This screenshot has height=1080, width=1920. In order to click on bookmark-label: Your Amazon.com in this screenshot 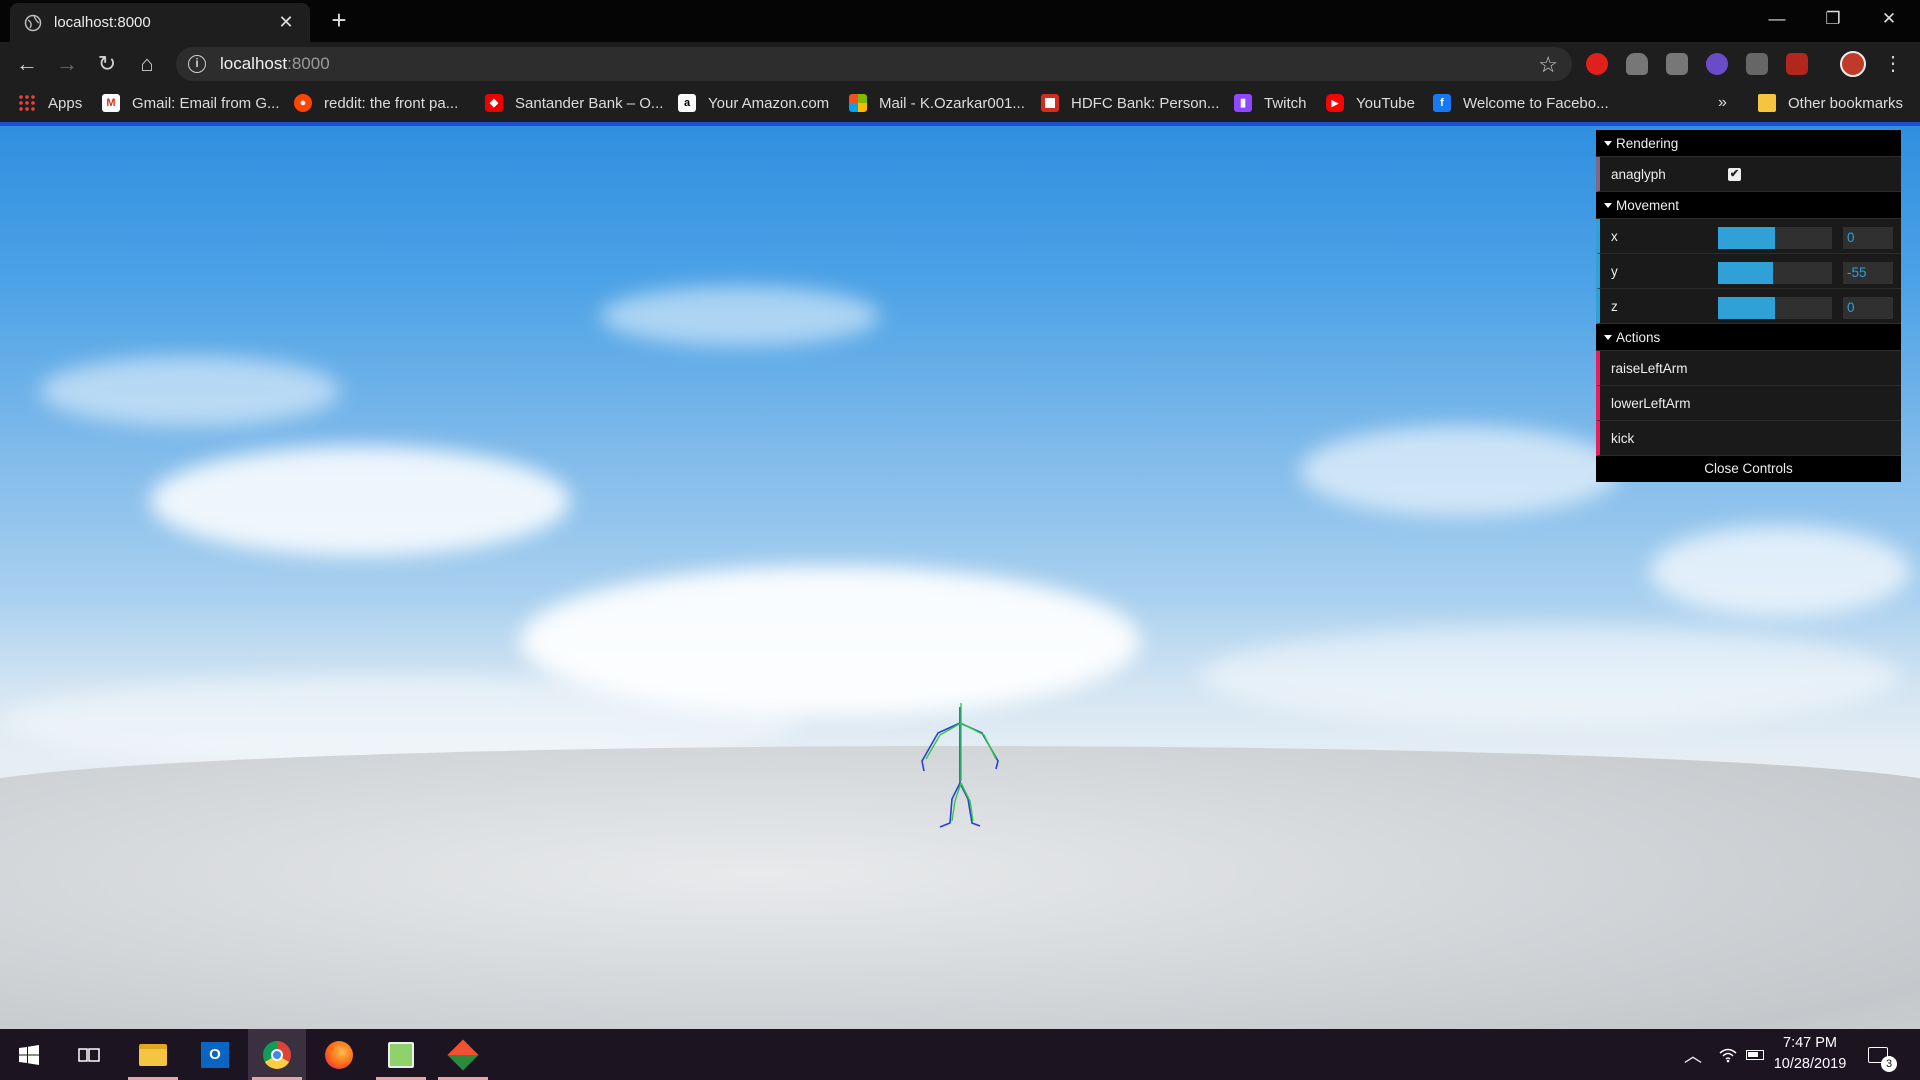, I will do `click(769, 103)`.